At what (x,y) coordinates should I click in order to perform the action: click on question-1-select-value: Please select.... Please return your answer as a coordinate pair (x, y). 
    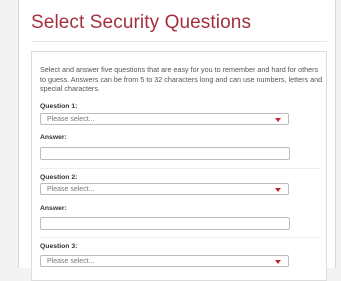
    Looking at the image, I should click on (71, 119).